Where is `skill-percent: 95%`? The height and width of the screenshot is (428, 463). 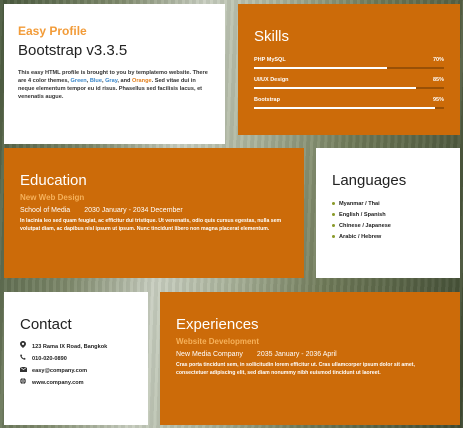
skill-percent: 95% is located at coordinates (438, 100).